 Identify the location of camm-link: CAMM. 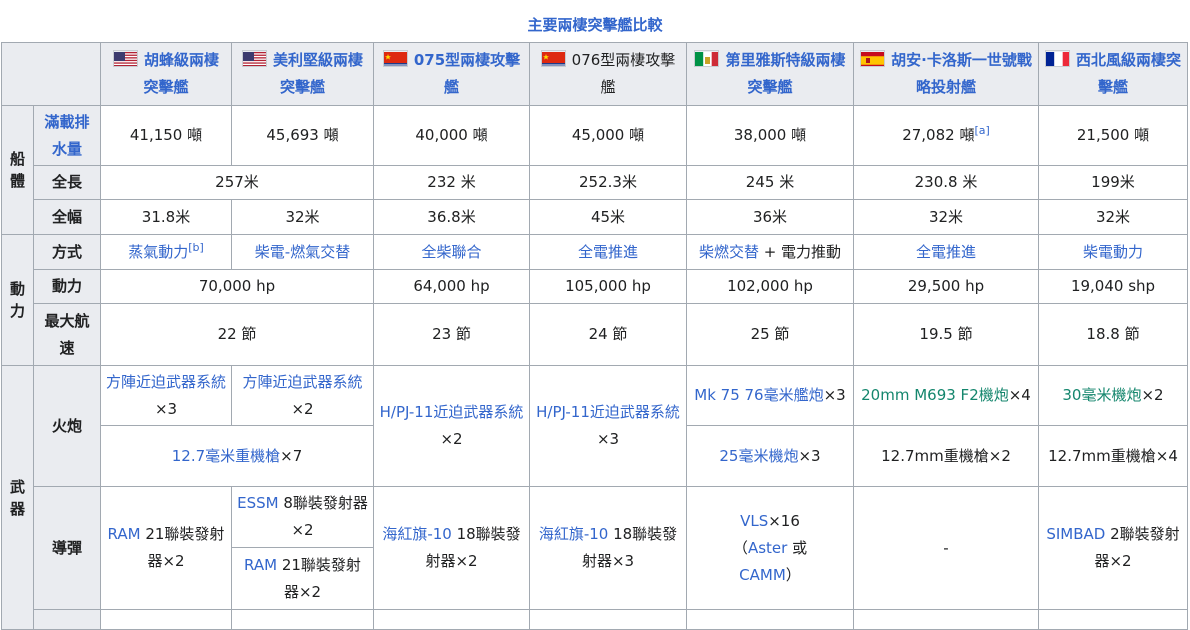
(762, 575).